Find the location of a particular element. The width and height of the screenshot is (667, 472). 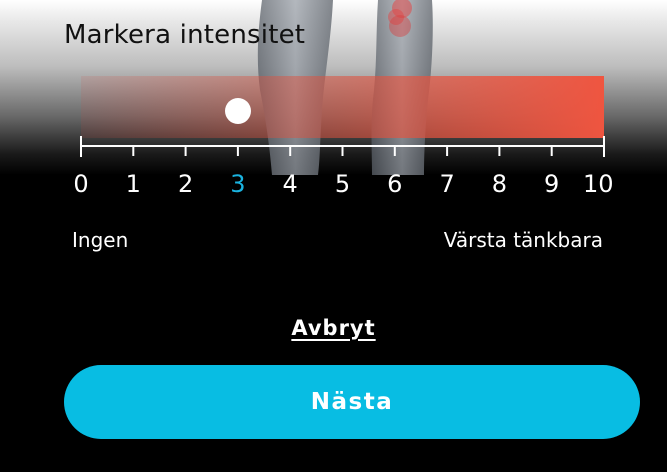

scale-min-label: Ingen is located at coordinates (100, 240).